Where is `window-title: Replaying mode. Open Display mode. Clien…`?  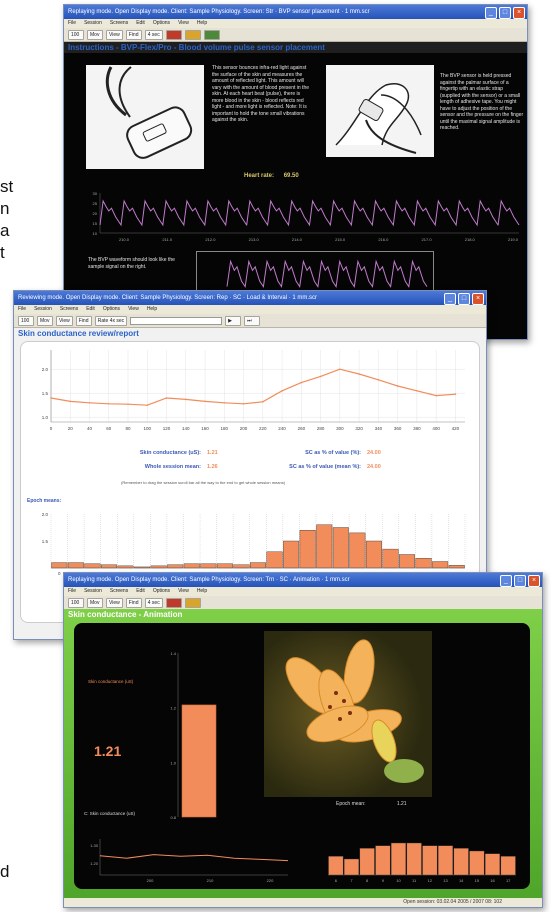
window-title: Replaying mode. Open Display mode. Clien… is located at coordinates (219, 12).